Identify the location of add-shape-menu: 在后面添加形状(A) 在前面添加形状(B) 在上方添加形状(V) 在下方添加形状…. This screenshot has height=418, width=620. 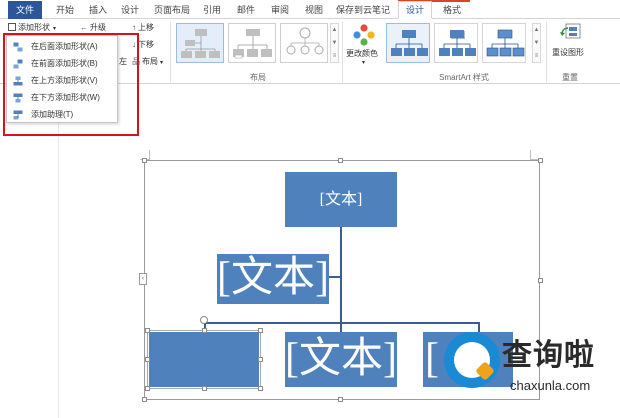
(62, 79).